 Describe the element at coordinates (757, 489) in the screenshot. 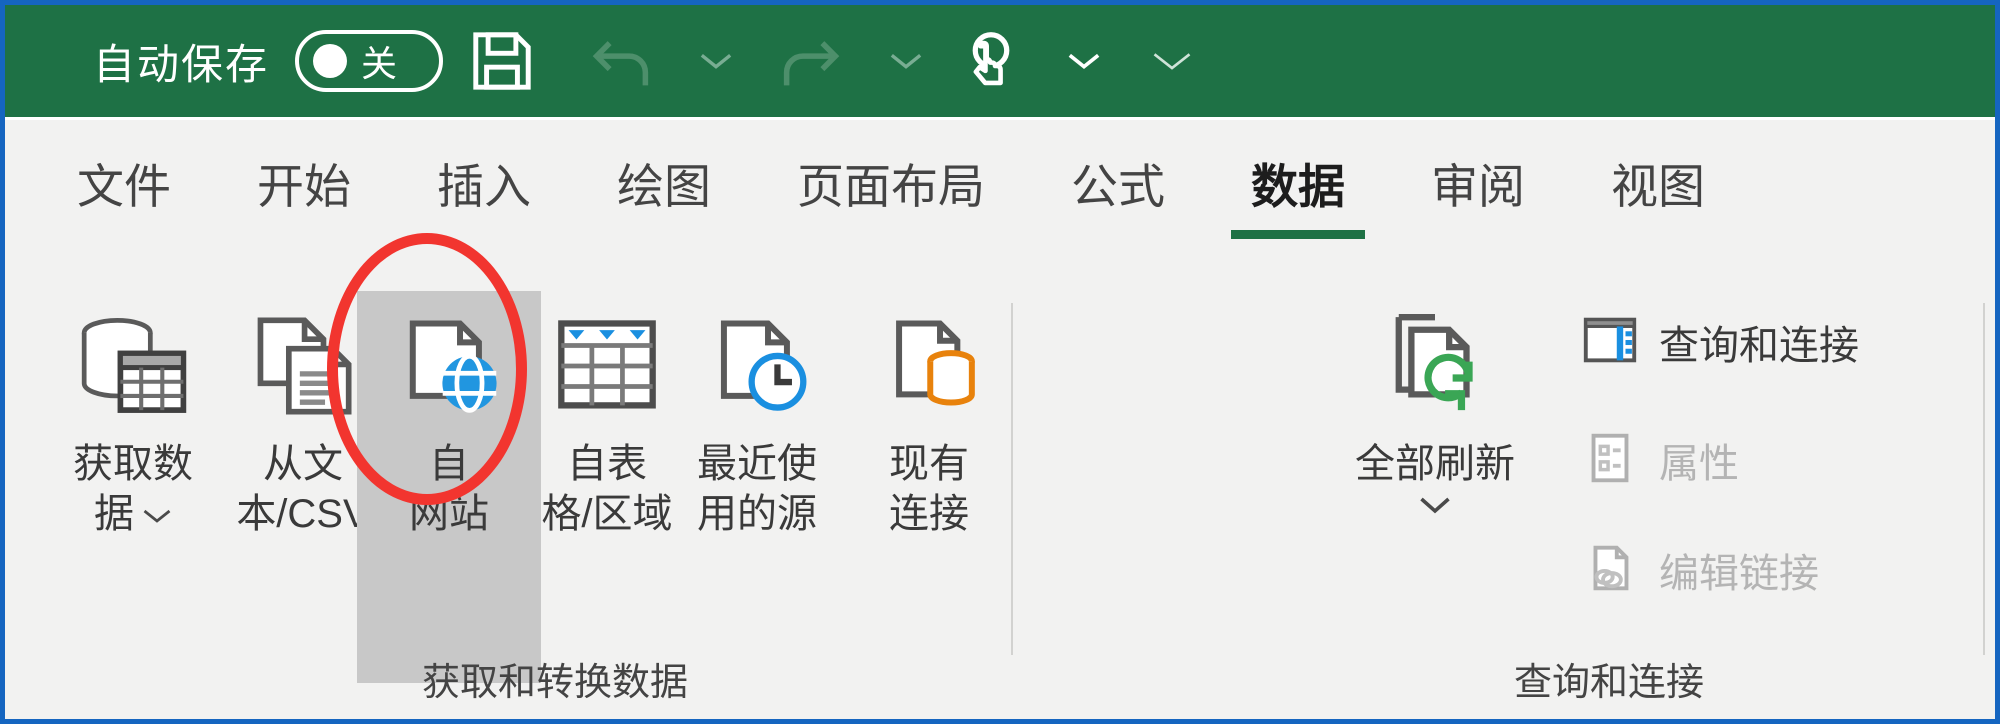

I see `recent-sources-label: 最近使 用的源` at that location.